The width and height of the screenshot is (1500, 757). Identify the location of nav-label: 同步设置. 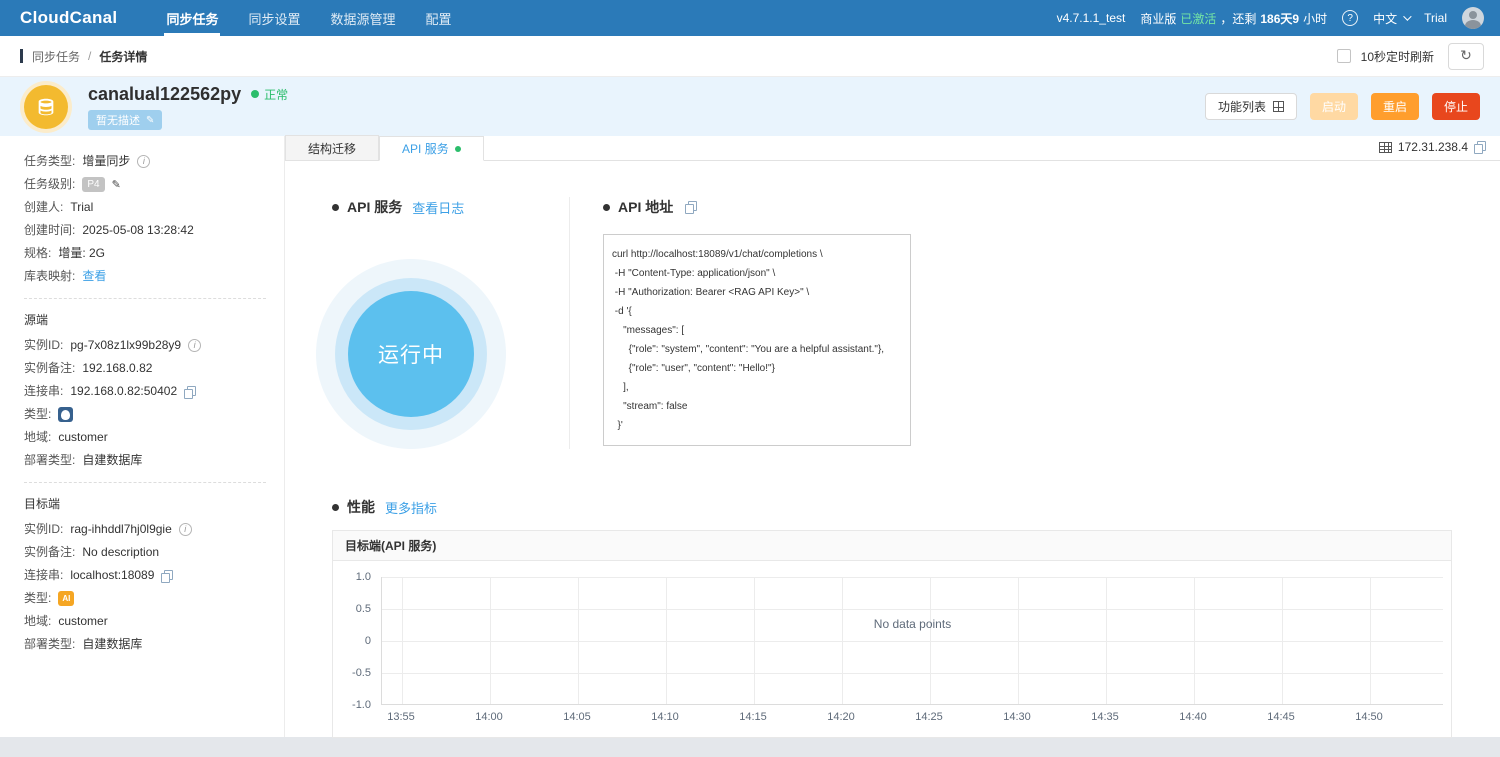
(274, 19).